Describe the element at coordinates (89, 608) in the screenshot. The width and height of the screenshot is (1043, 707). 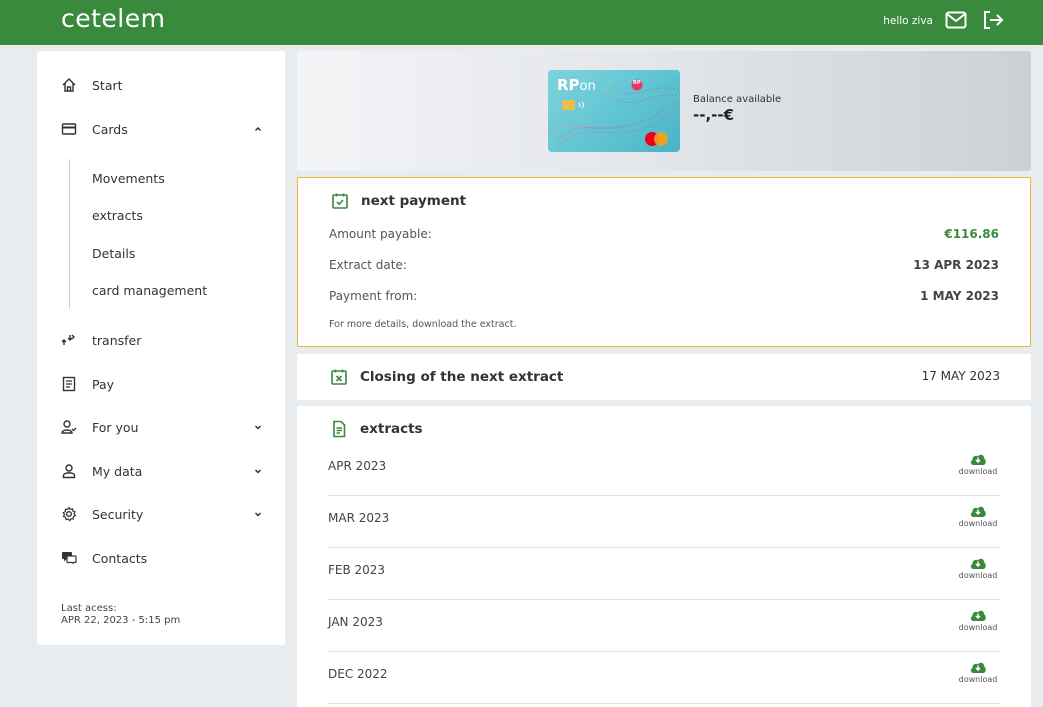
I see `last-access-label: Last acess:` at that location.